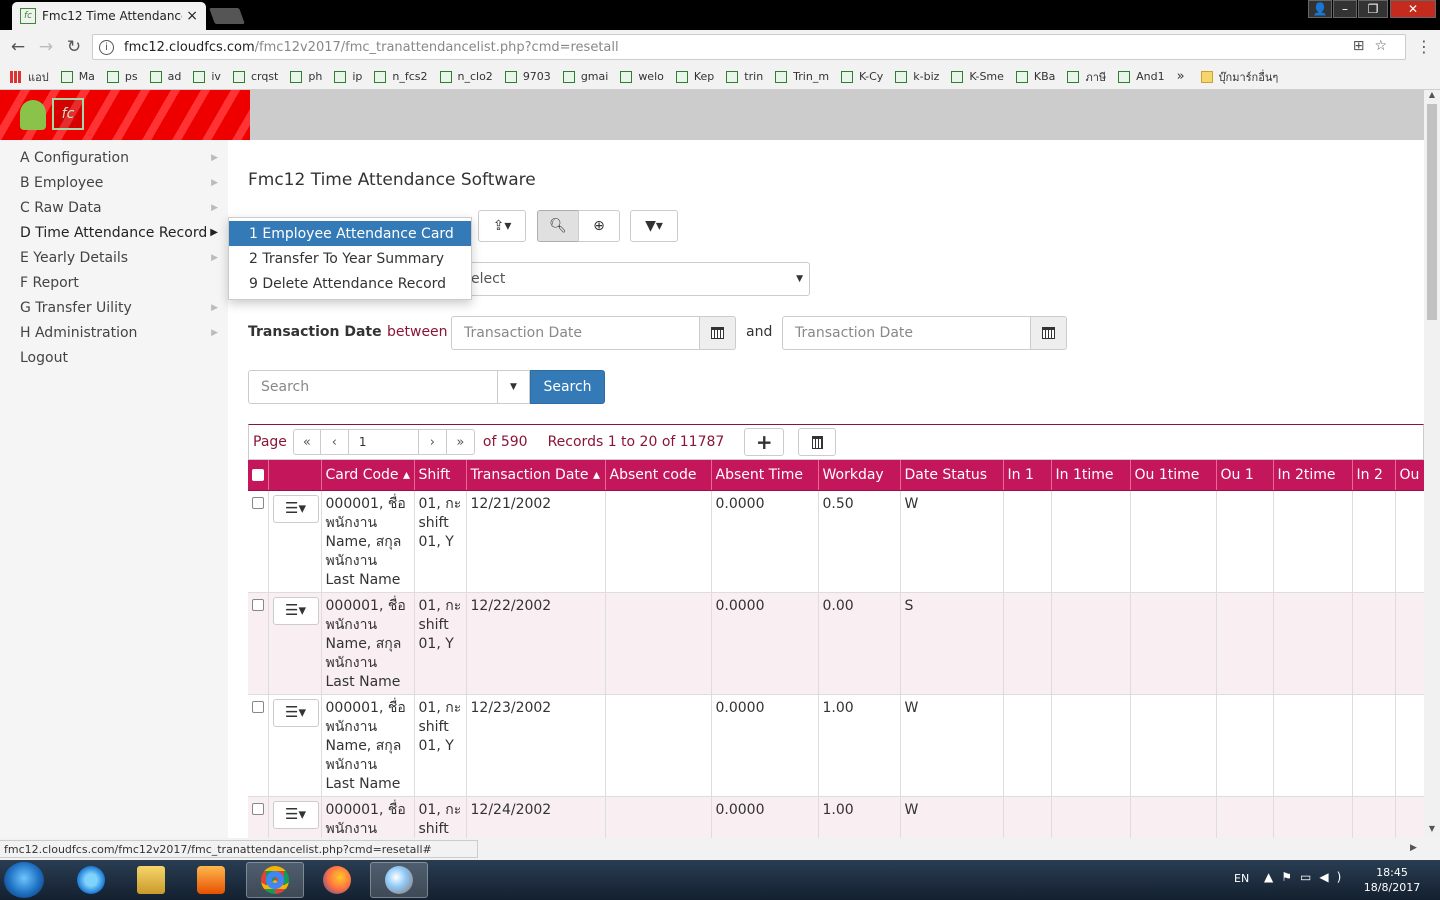 The height and width of the screenshot is (900, 1440). What do you see at coordinates (18, 47) in the screenshot?
I see `back-icon: ←` at bounding box center [18, 47].